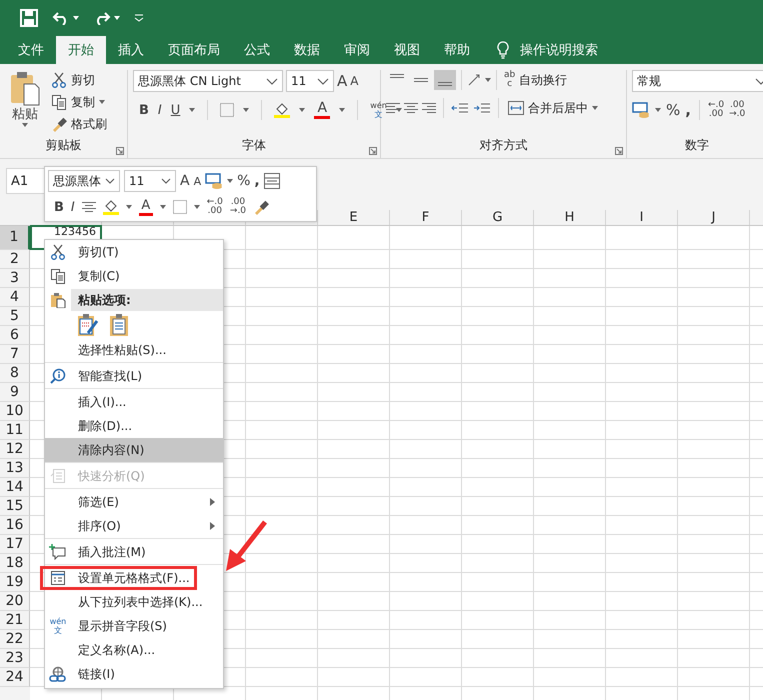  Describe the element at coordinates (570, 217) in the screenshot. I see `column-header: H` at that location.